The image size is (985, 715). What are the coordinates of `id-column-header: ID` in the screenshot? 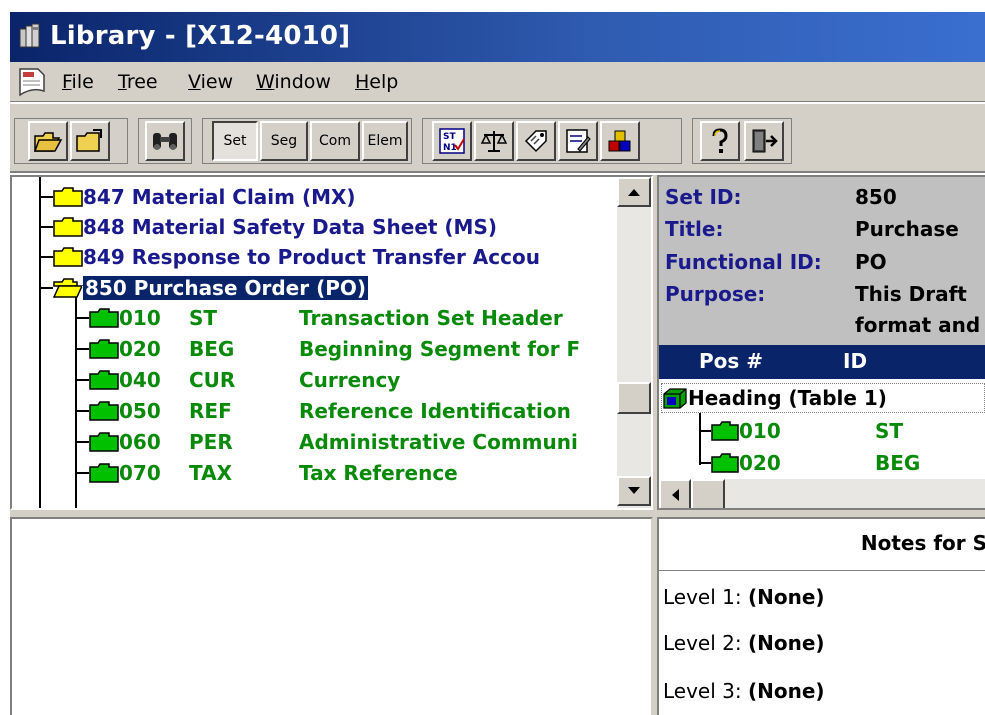 It's located at (855, 361).